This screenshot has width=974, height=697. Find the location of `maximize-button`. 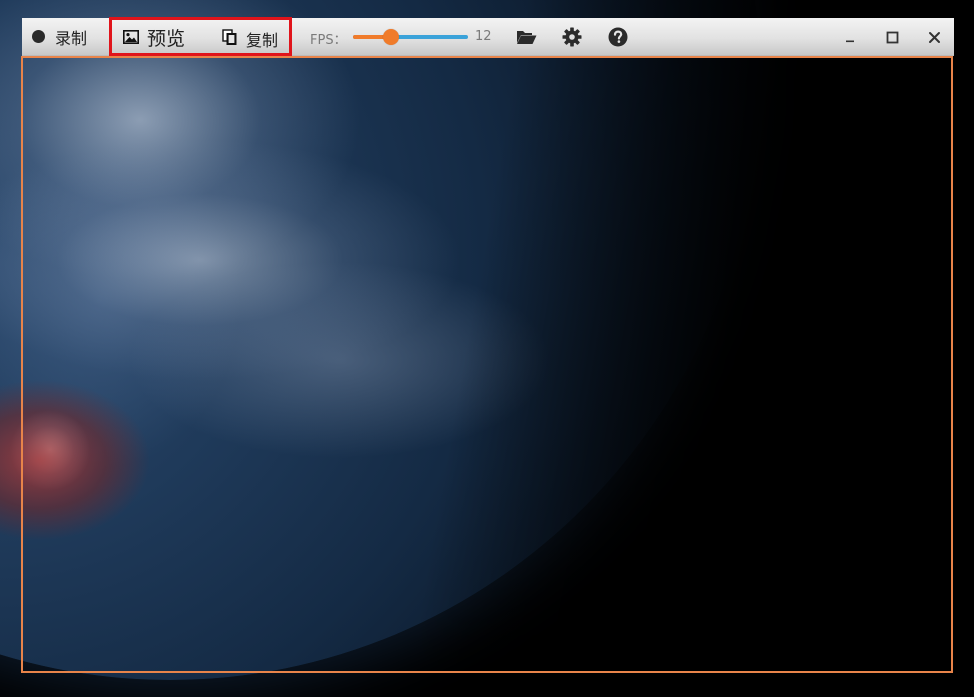

maximize-button is located at coordinates (892, 37).